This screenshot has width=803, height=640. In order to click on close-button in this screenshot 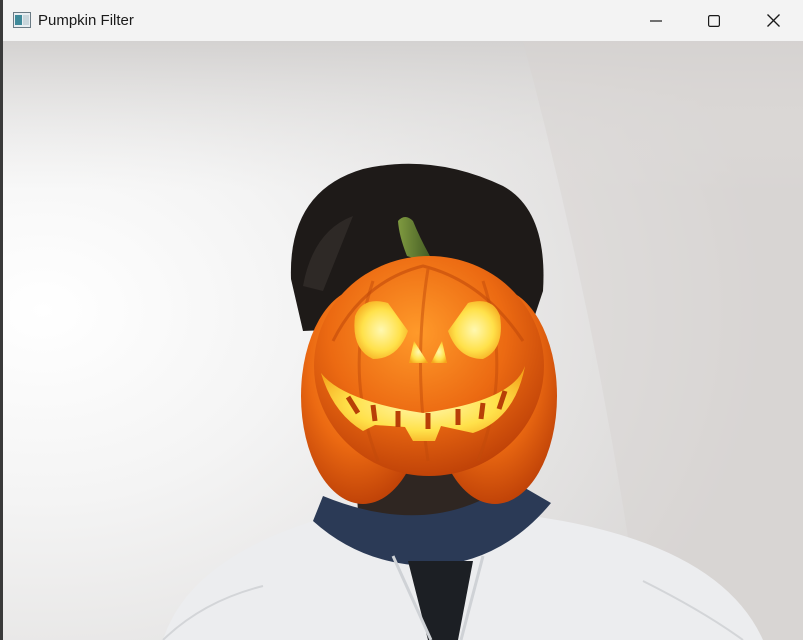, I will do `click(773, 20)`.